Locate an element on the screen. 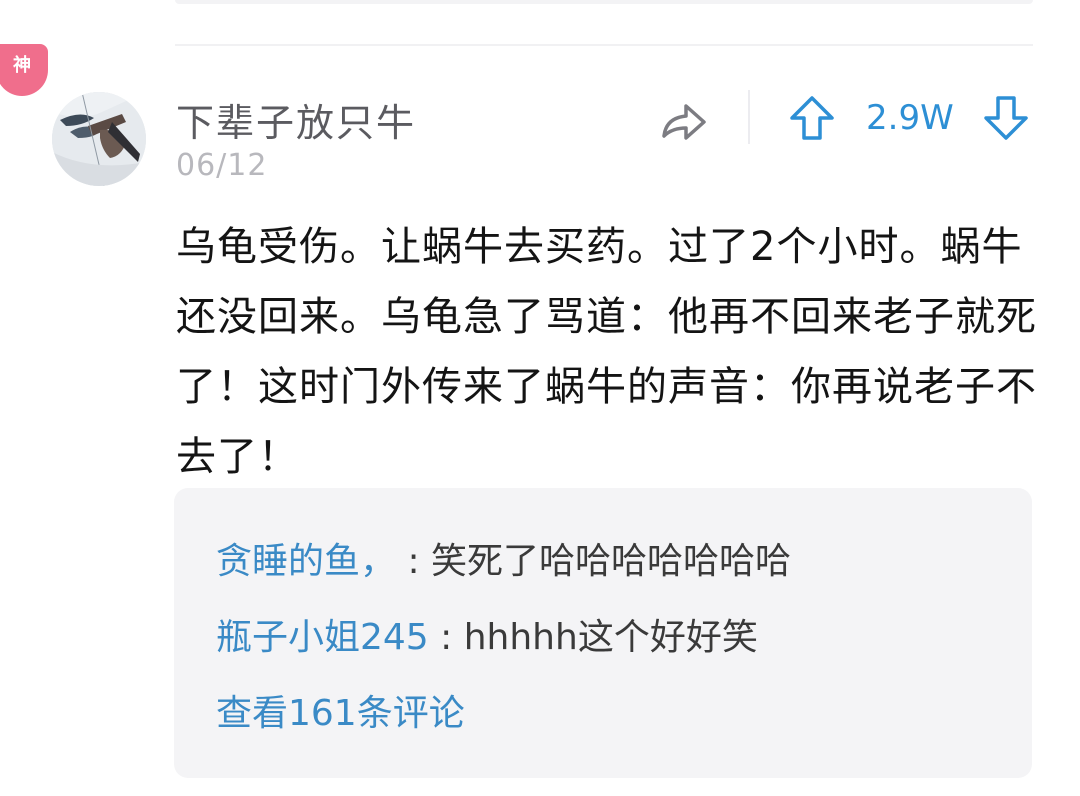 The height and width of the screenshot is (796, 1080). action-separator is located at coordinates (749, 117).